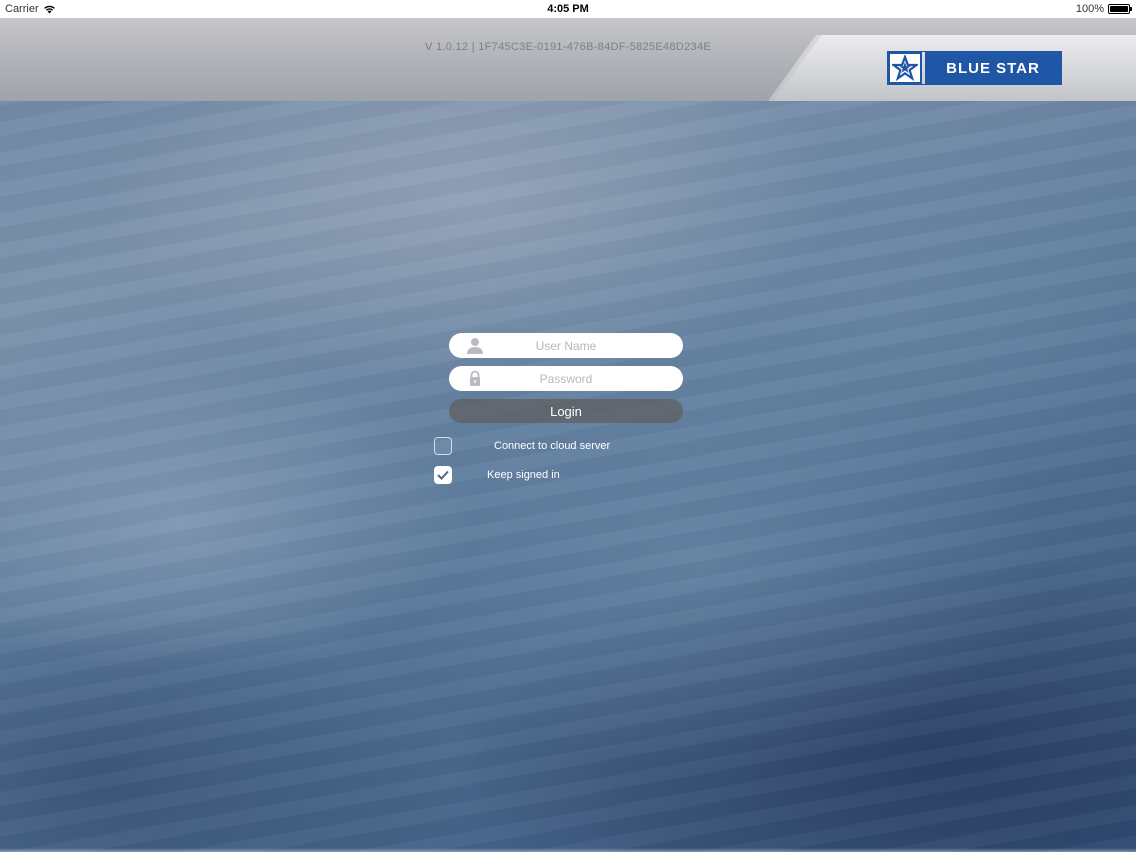 The height and width of the screenshot is (852, 1136). I want to click on brand-logo: BLUE STAR, so click(974, 68).